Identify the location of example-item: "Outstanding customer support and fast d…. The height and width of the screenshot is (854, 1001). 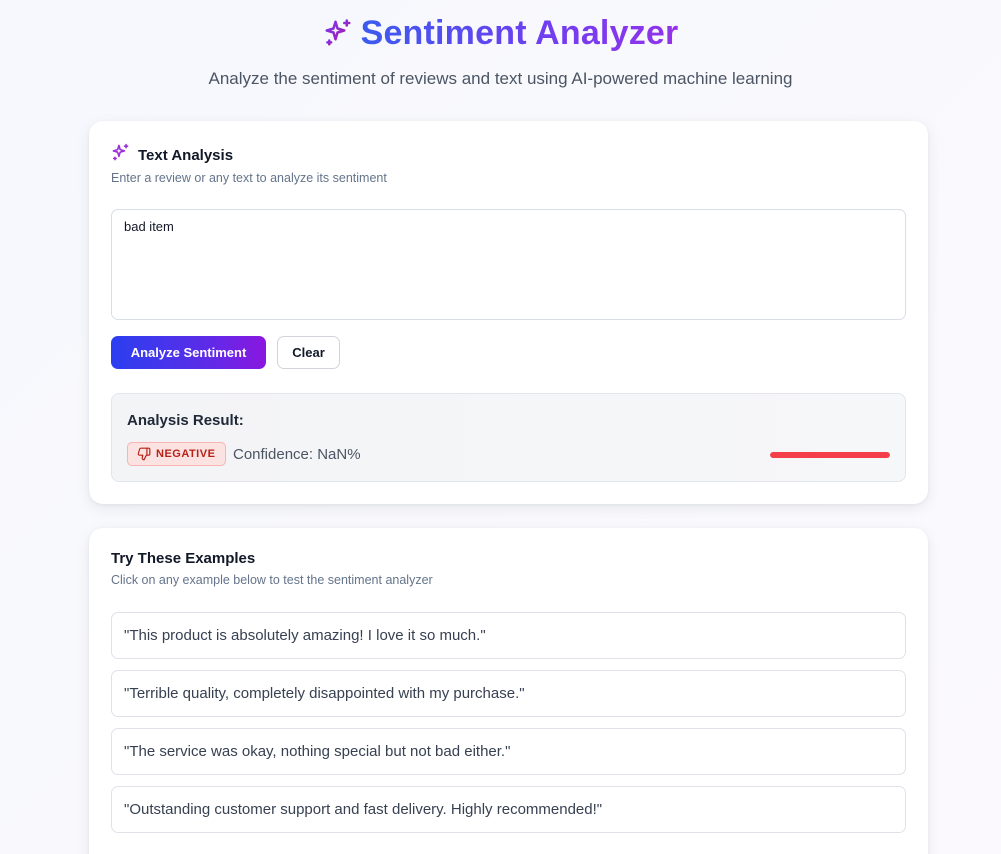
(508, 809).